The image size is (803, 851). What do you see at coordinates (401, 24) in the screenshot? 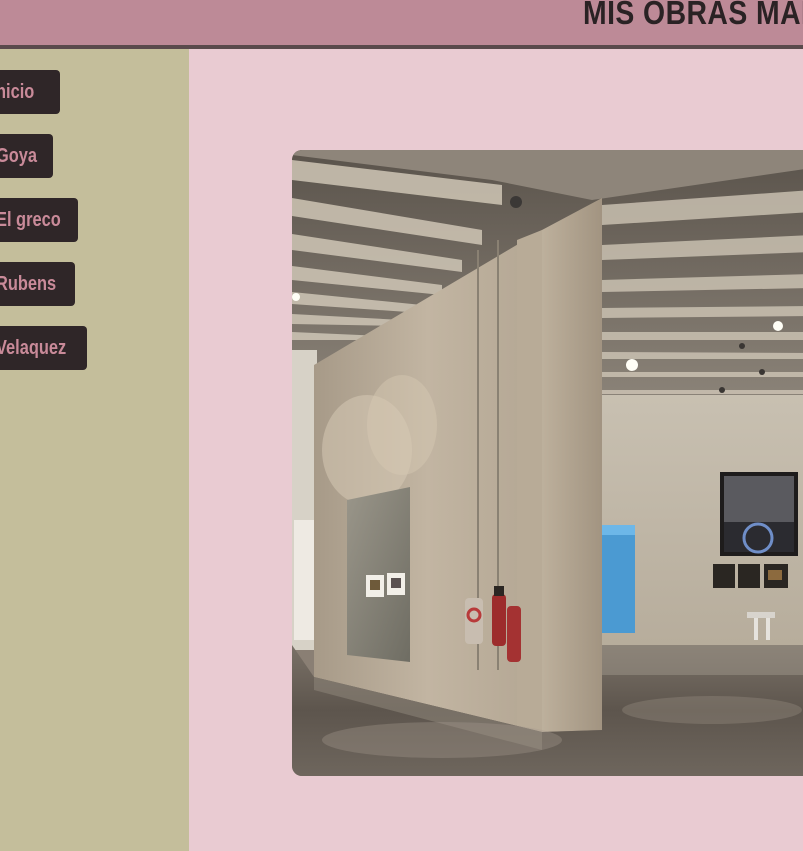
I see `top-header: MIS OBRAS MAE` at bounding box center [401, 24].